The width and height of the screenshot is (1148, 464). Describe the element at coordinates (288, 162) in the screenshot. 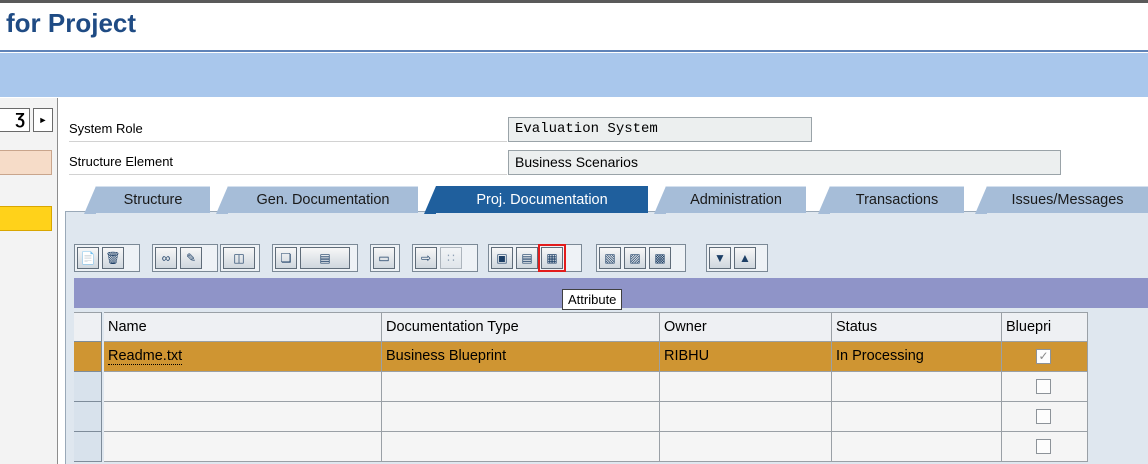

I see `structure-element-label: Structure Element` at that location.